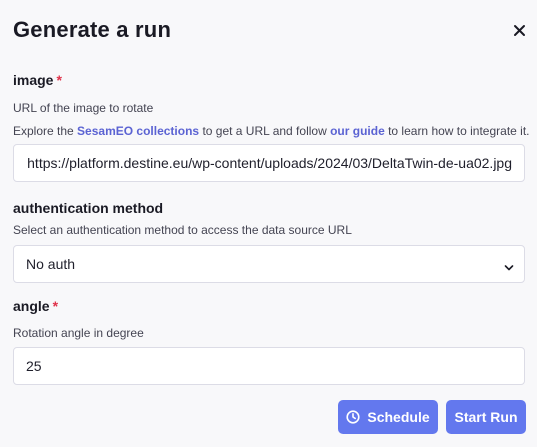 The width and height of the screenshot is (537, 447). I want to click on image-label: image *, so click(37, 80).